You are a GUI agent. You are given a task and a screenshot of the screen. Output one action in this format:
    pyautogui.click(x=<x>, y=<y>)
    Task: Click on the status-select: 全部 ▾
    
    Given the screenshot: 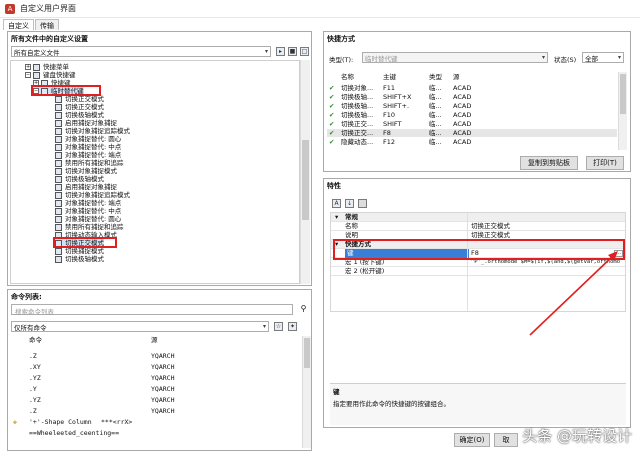 What is the action you would take?
    pyautogui.click(x=603, y=57)
    